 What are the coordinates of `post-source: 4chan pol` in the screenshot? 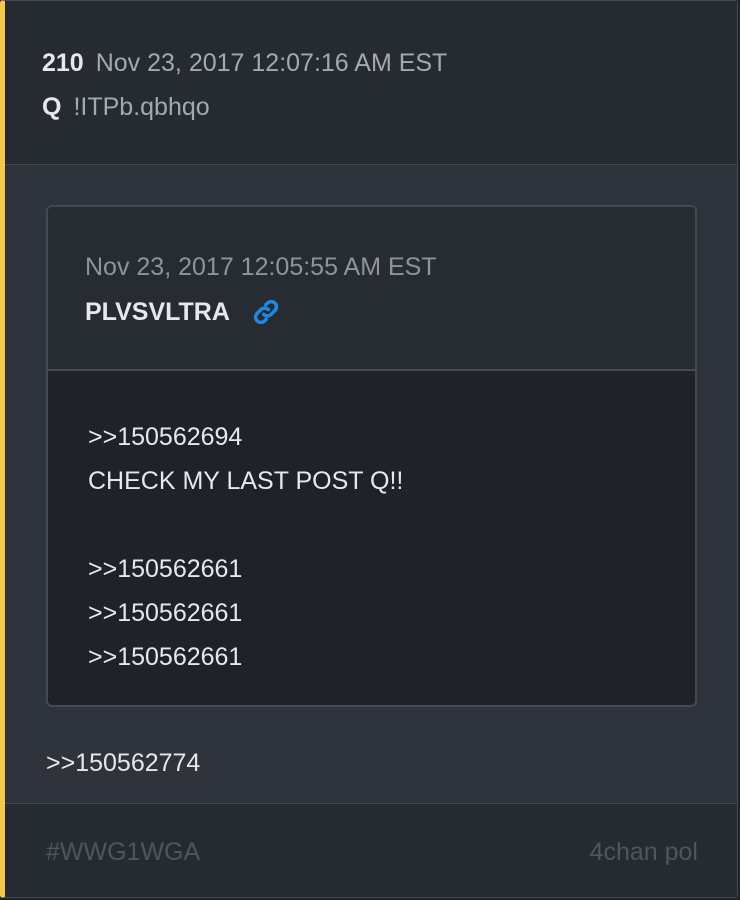 It's located at (643, 852).